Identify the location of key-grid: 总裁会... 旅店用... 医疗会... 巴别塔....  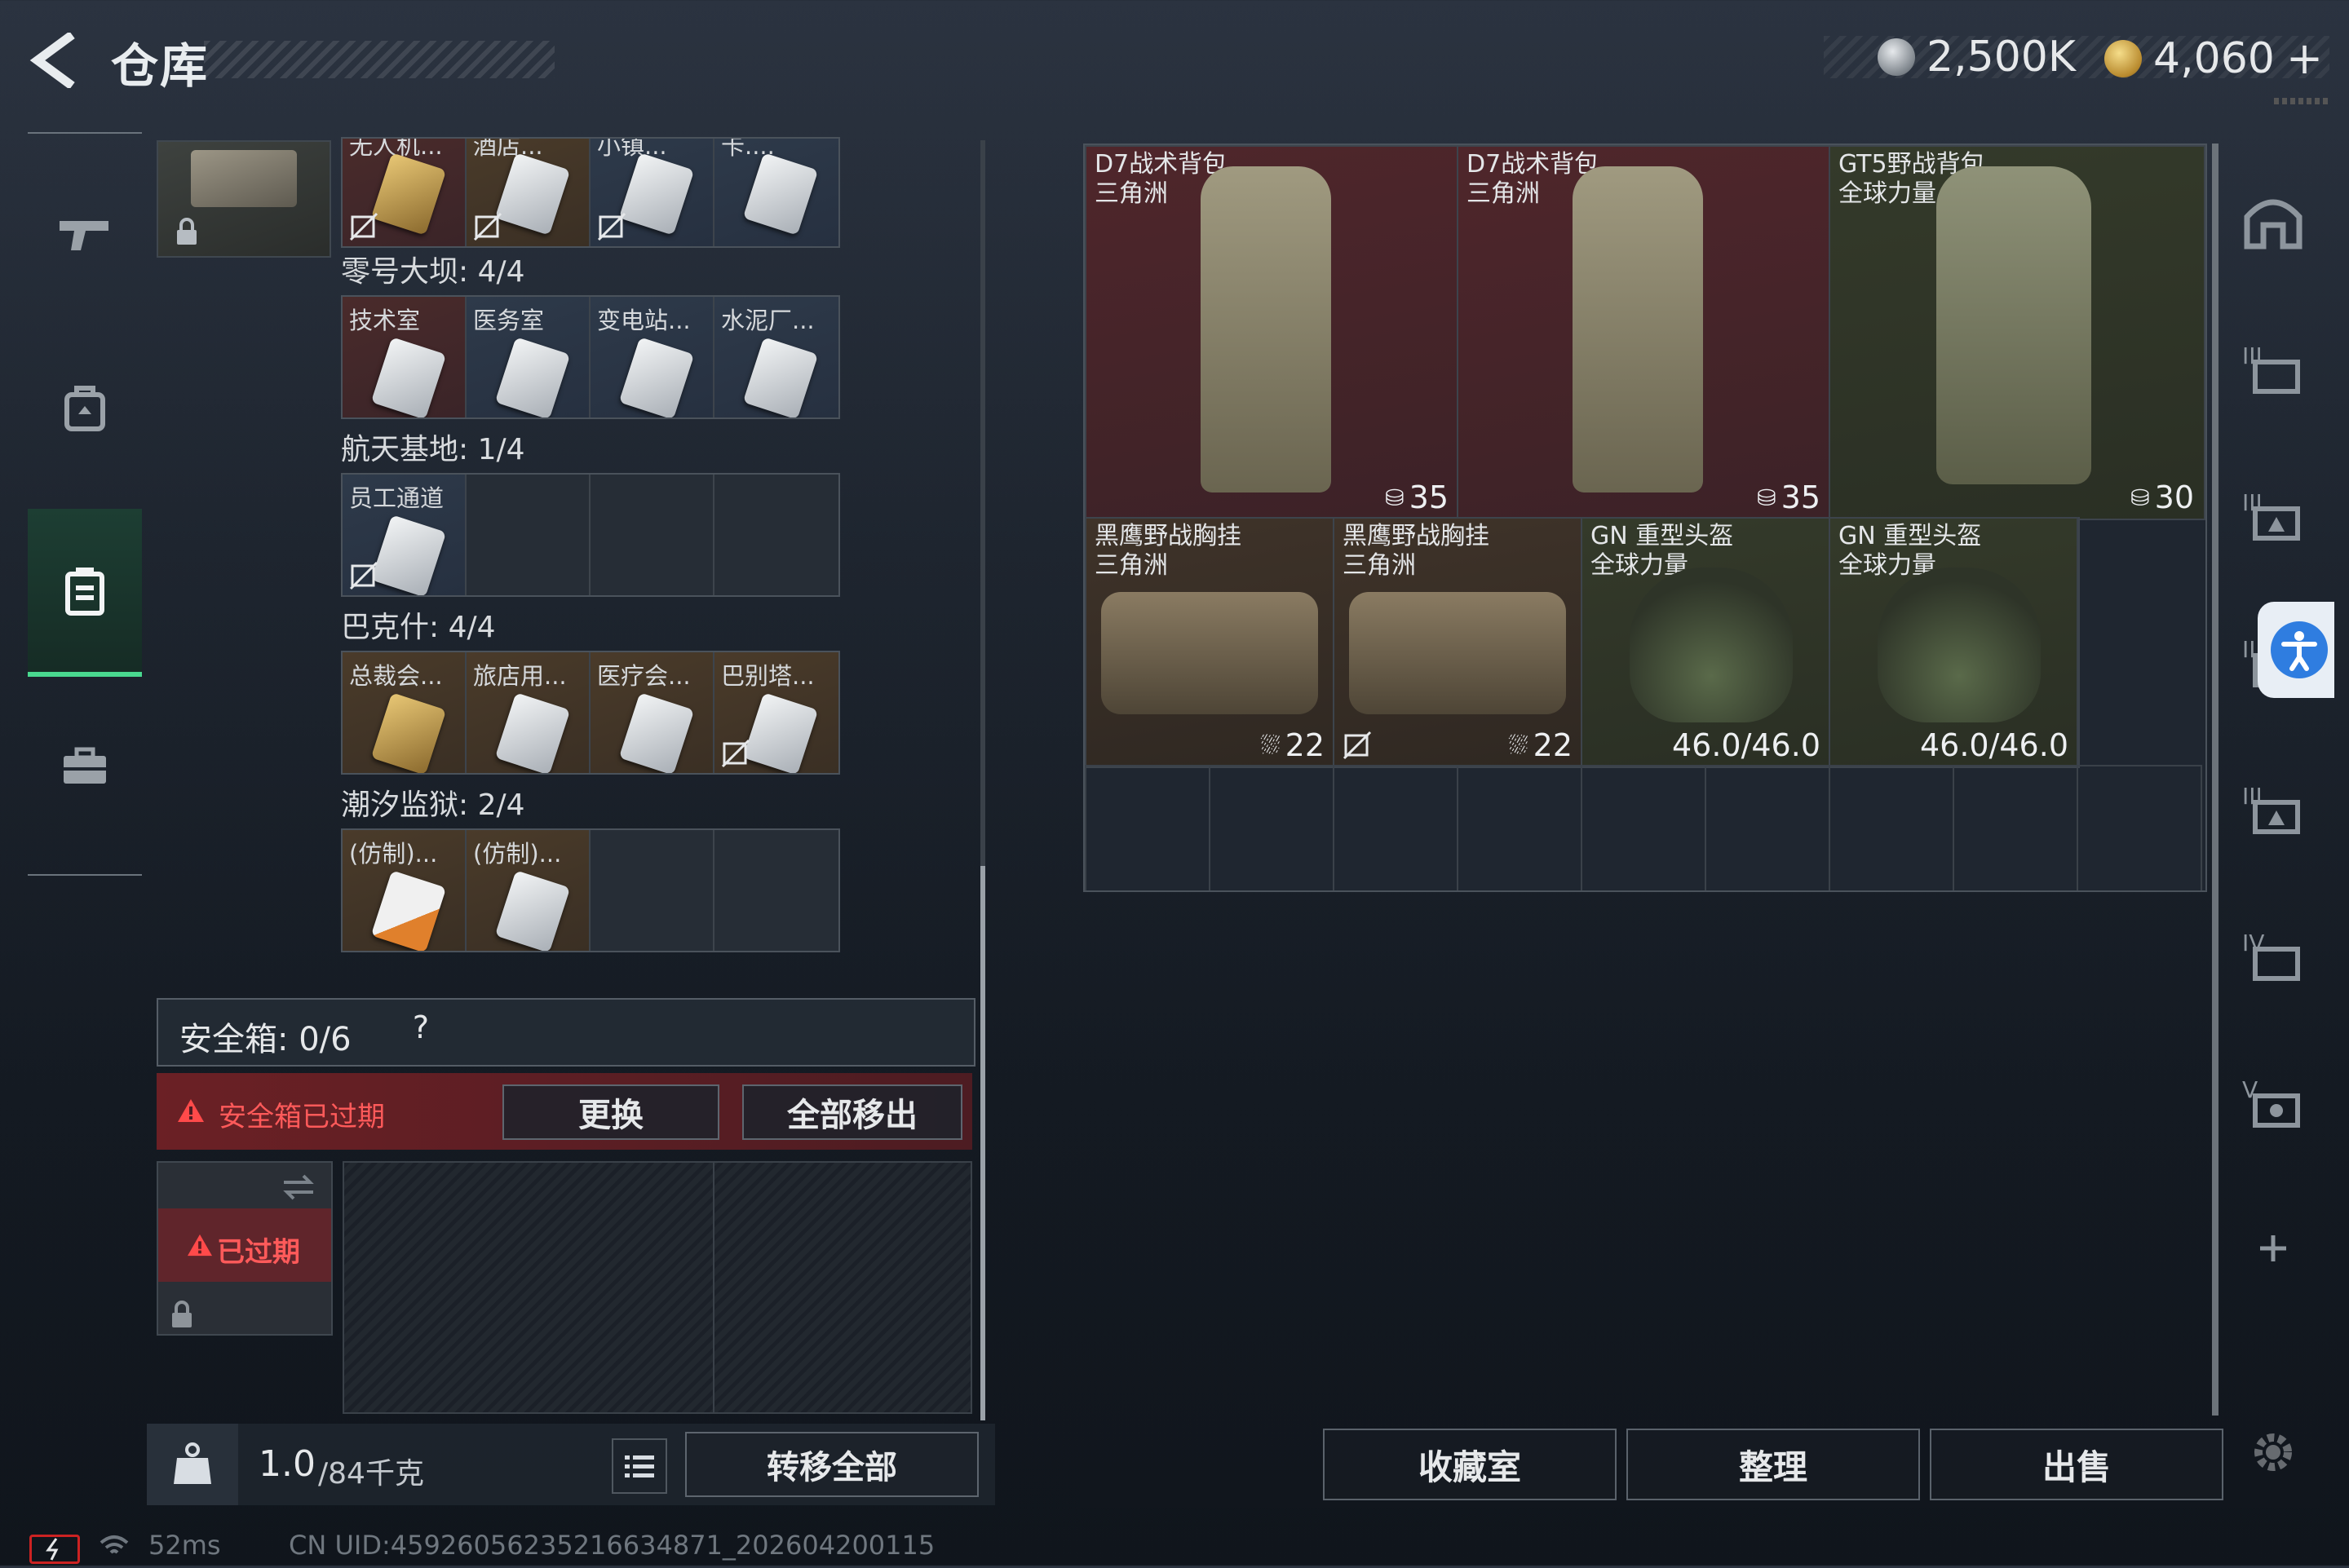
(590, 713).